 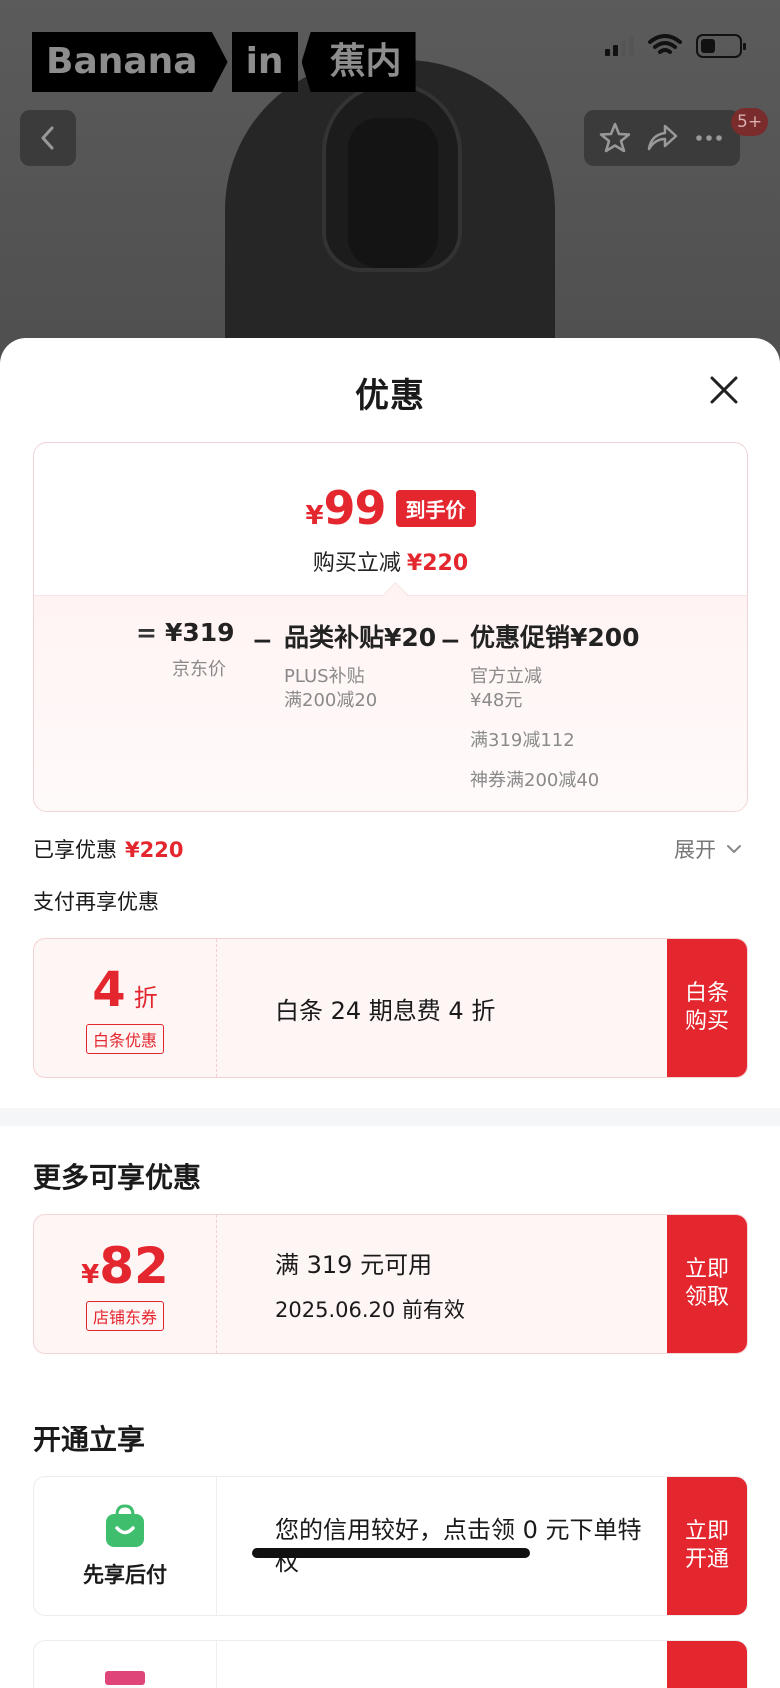 What do you see at coordinates (535, 780) in the screenshot?
I see `promo-sub4: 神券满200减40` at bounding box center [535, 780].